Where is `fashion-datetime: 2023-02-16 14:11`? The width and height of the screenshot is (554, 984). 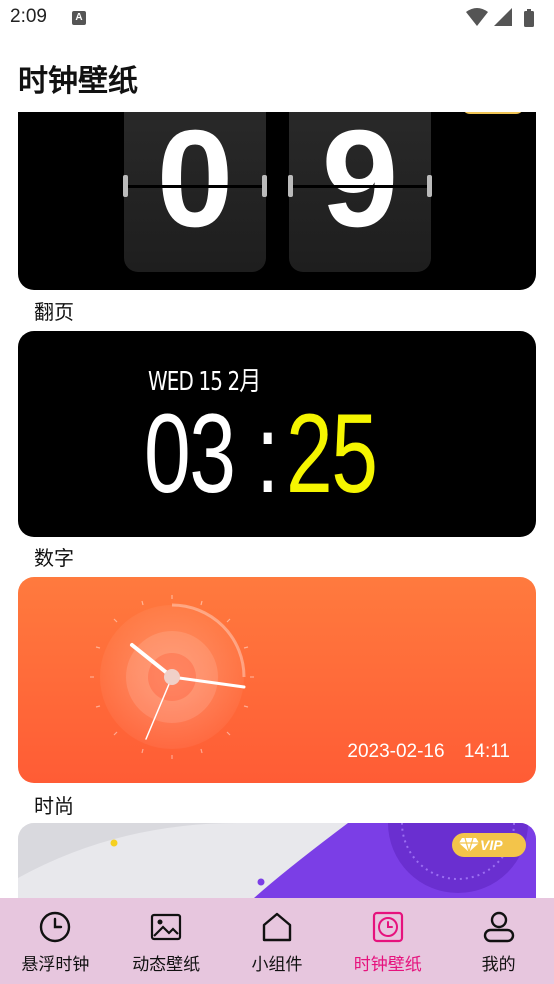 fashion-datetime: 2023-02-16 14:11 is located at coordinates (428, 752).